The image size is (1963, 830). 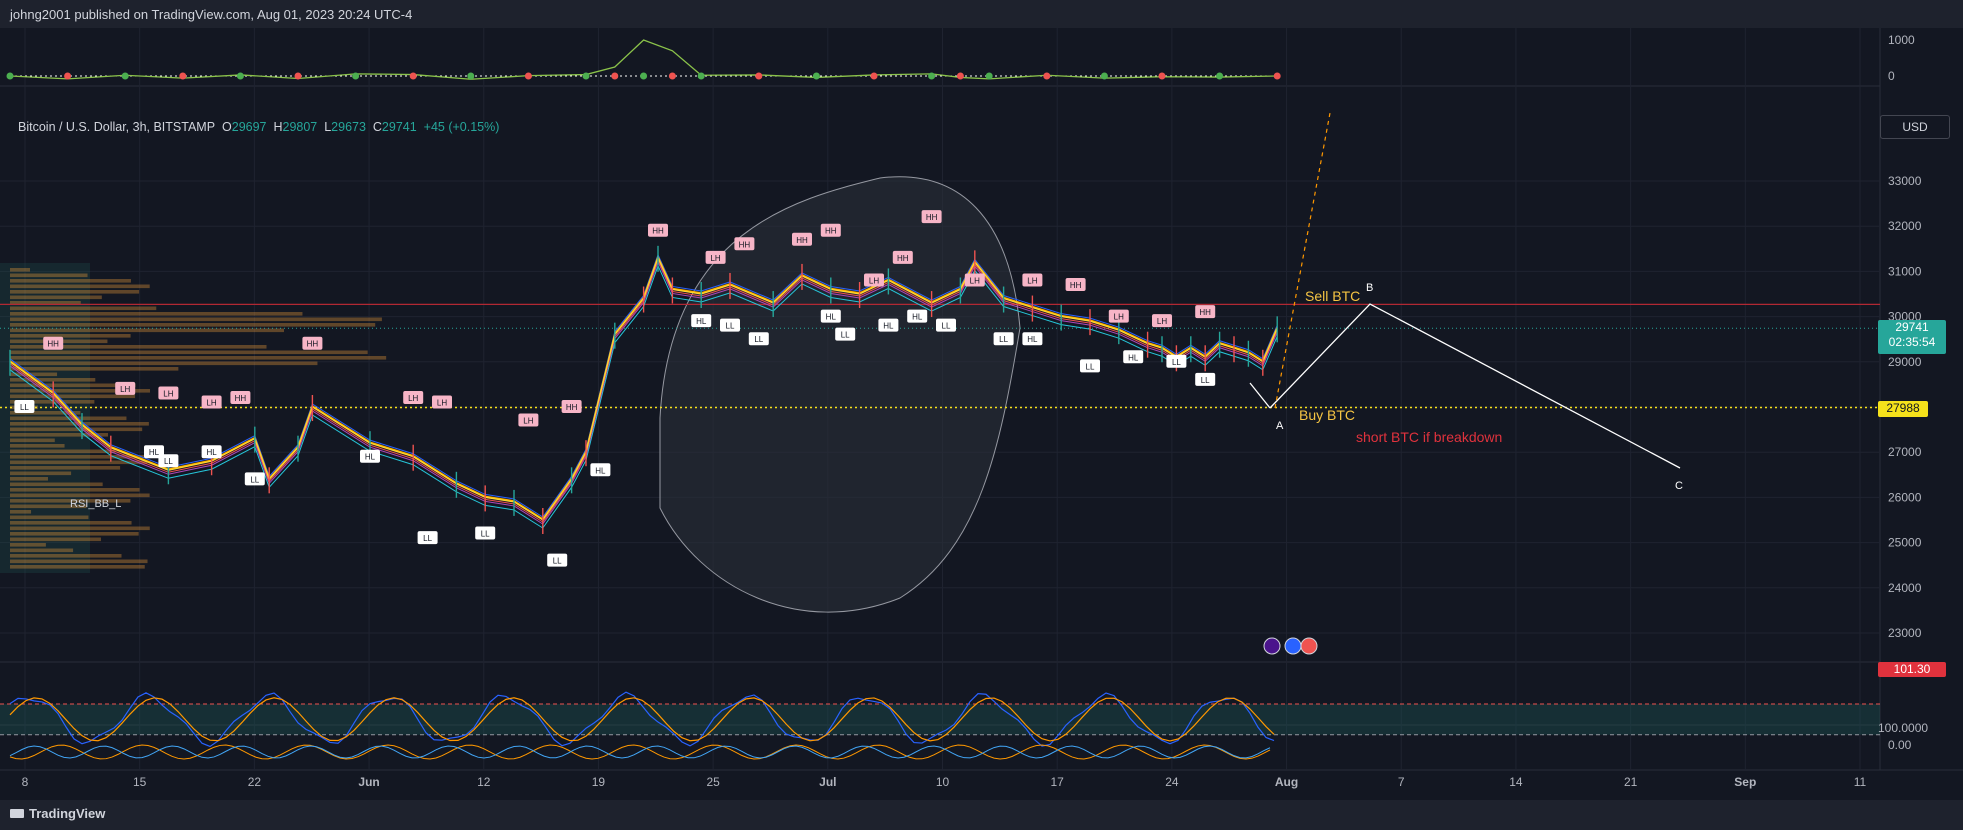 I want to click on currency-button: USD, so click(x=1915, y=127).